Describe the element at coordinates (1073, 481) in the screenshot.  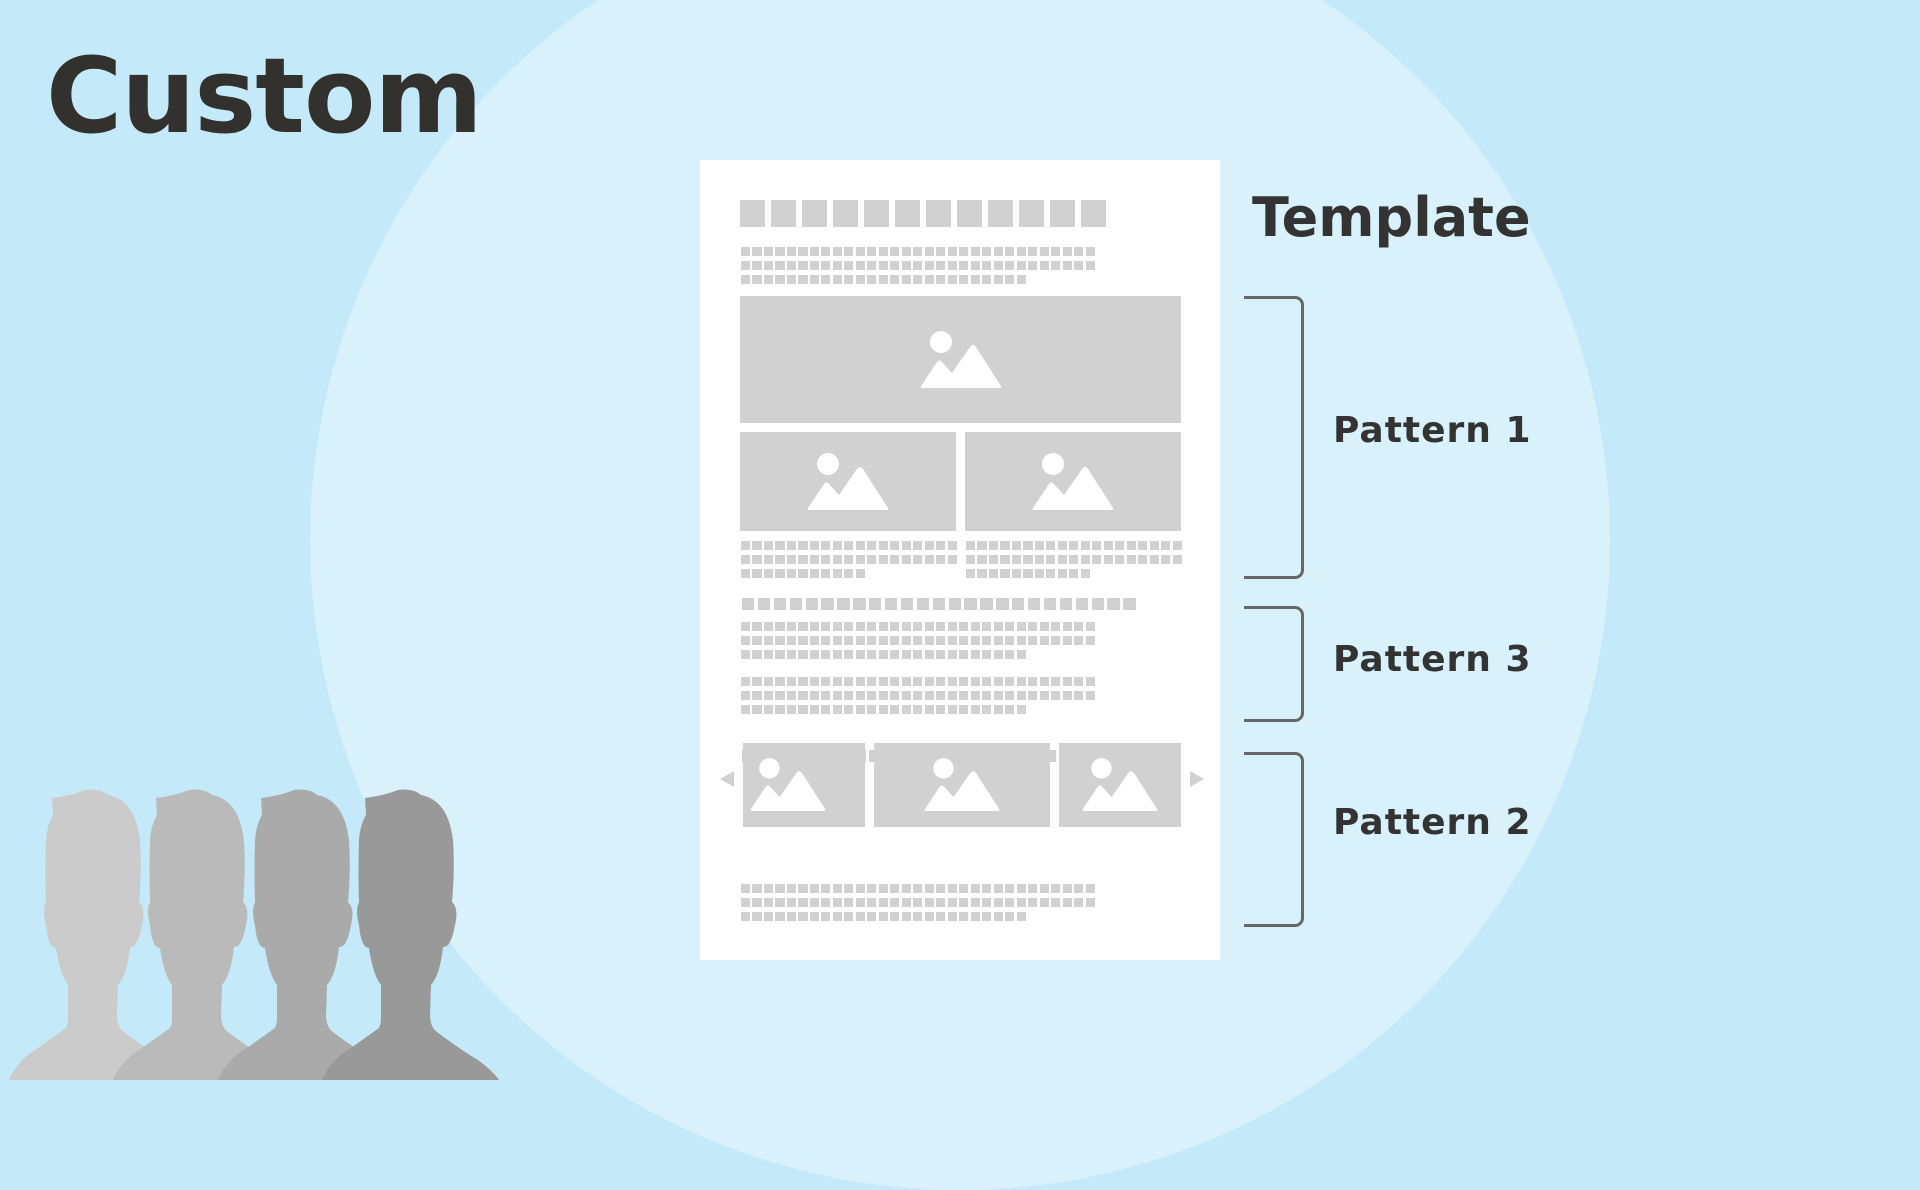
I see `image-icon` at that location.